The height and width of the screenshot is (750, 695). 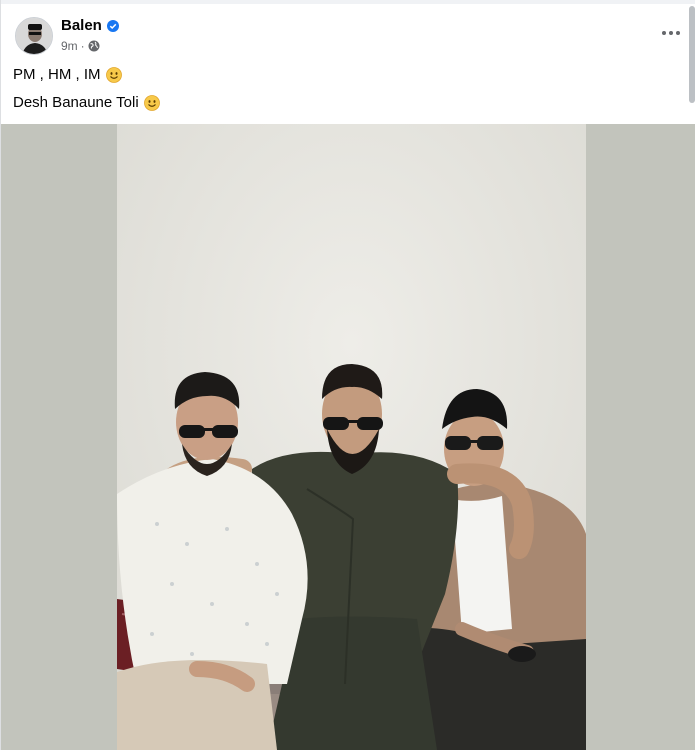 I want to click on post-text-1: PM , HM , IM, so click(x=57, y=74).